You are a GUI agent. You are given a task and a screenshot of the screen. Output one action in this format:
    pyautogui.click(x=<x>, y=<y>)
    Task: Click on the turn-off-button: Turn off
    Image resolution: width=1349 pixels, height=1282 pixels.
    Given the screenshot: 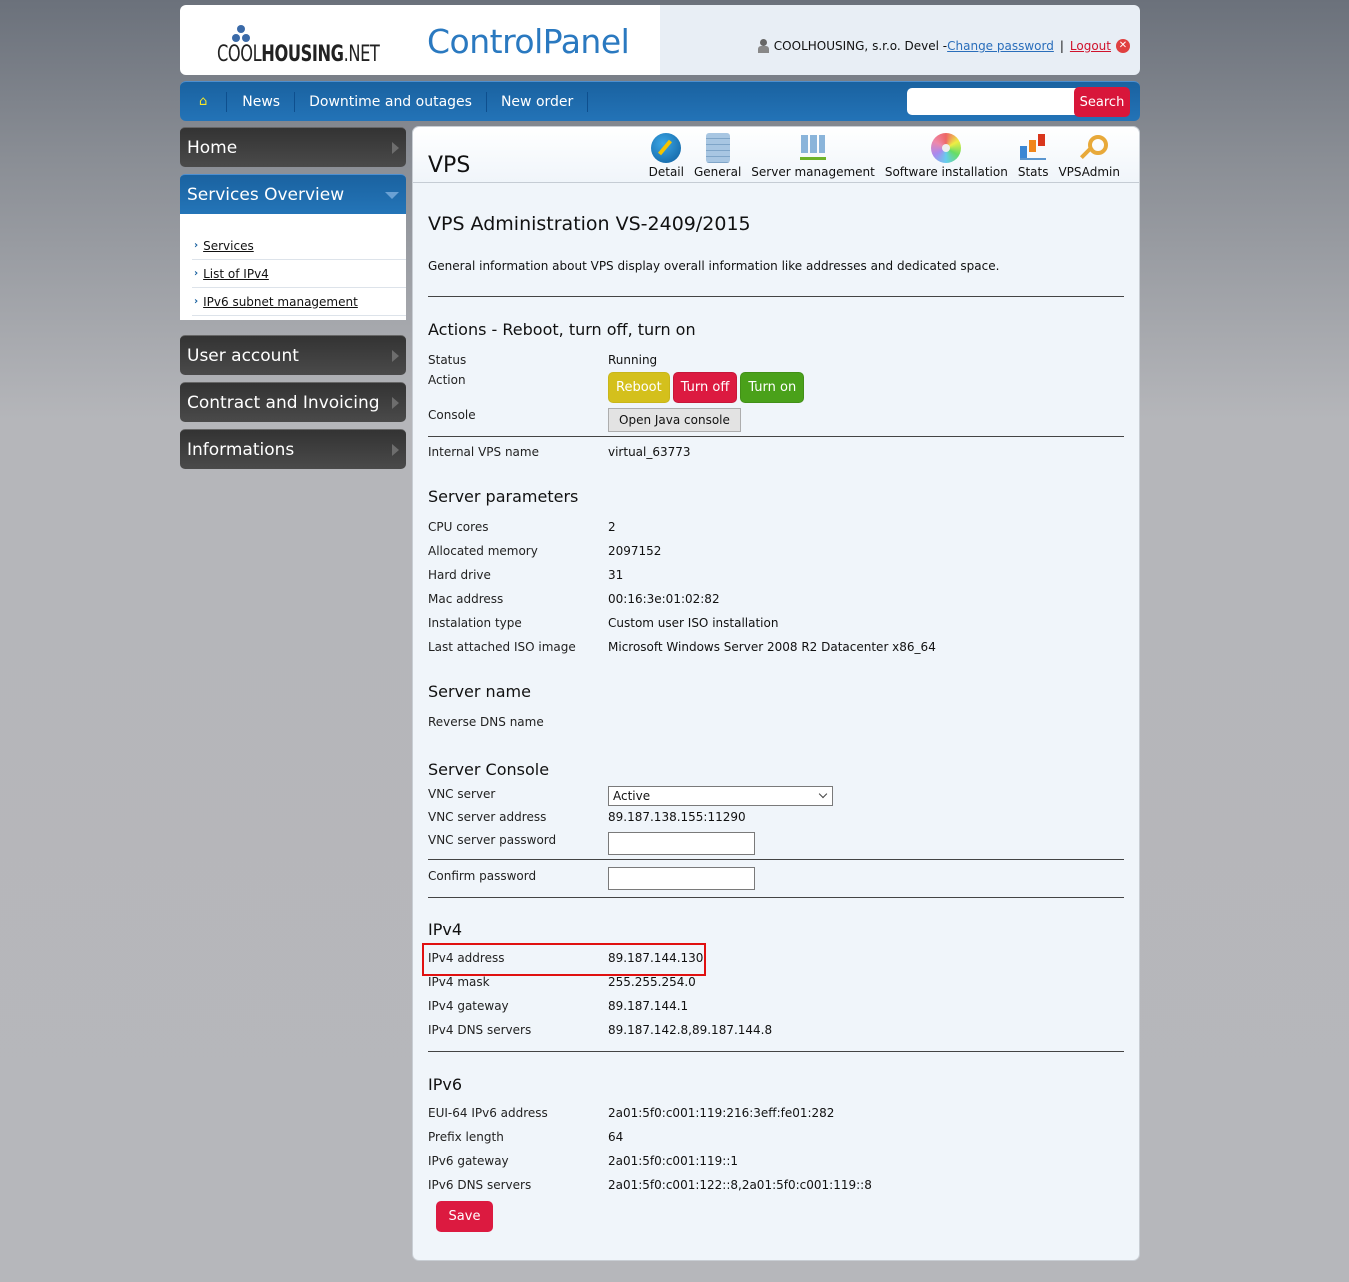 What is the action you would take?
    pyautogui.click(x=705, y=387)
    